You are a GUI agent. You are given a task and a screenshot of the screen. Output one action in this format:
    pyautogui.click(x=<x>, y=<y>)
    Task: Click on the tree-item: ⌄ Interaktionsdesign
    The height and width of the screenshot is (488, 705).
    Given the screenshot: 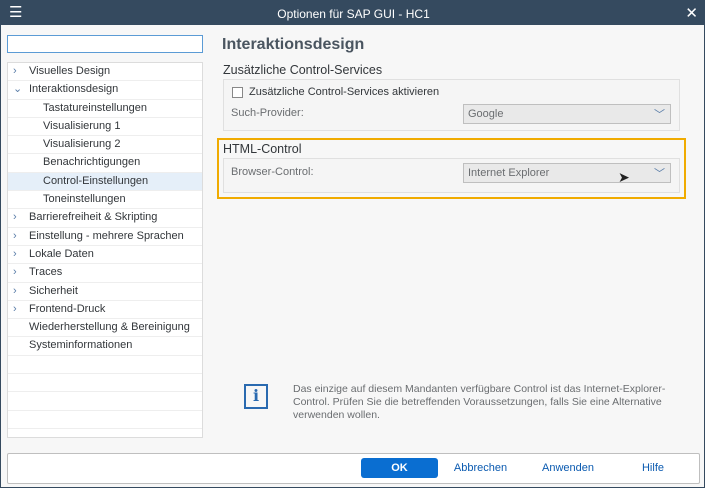 What is the action you would take?
    pyautogui.click(x=105, y=90)
    